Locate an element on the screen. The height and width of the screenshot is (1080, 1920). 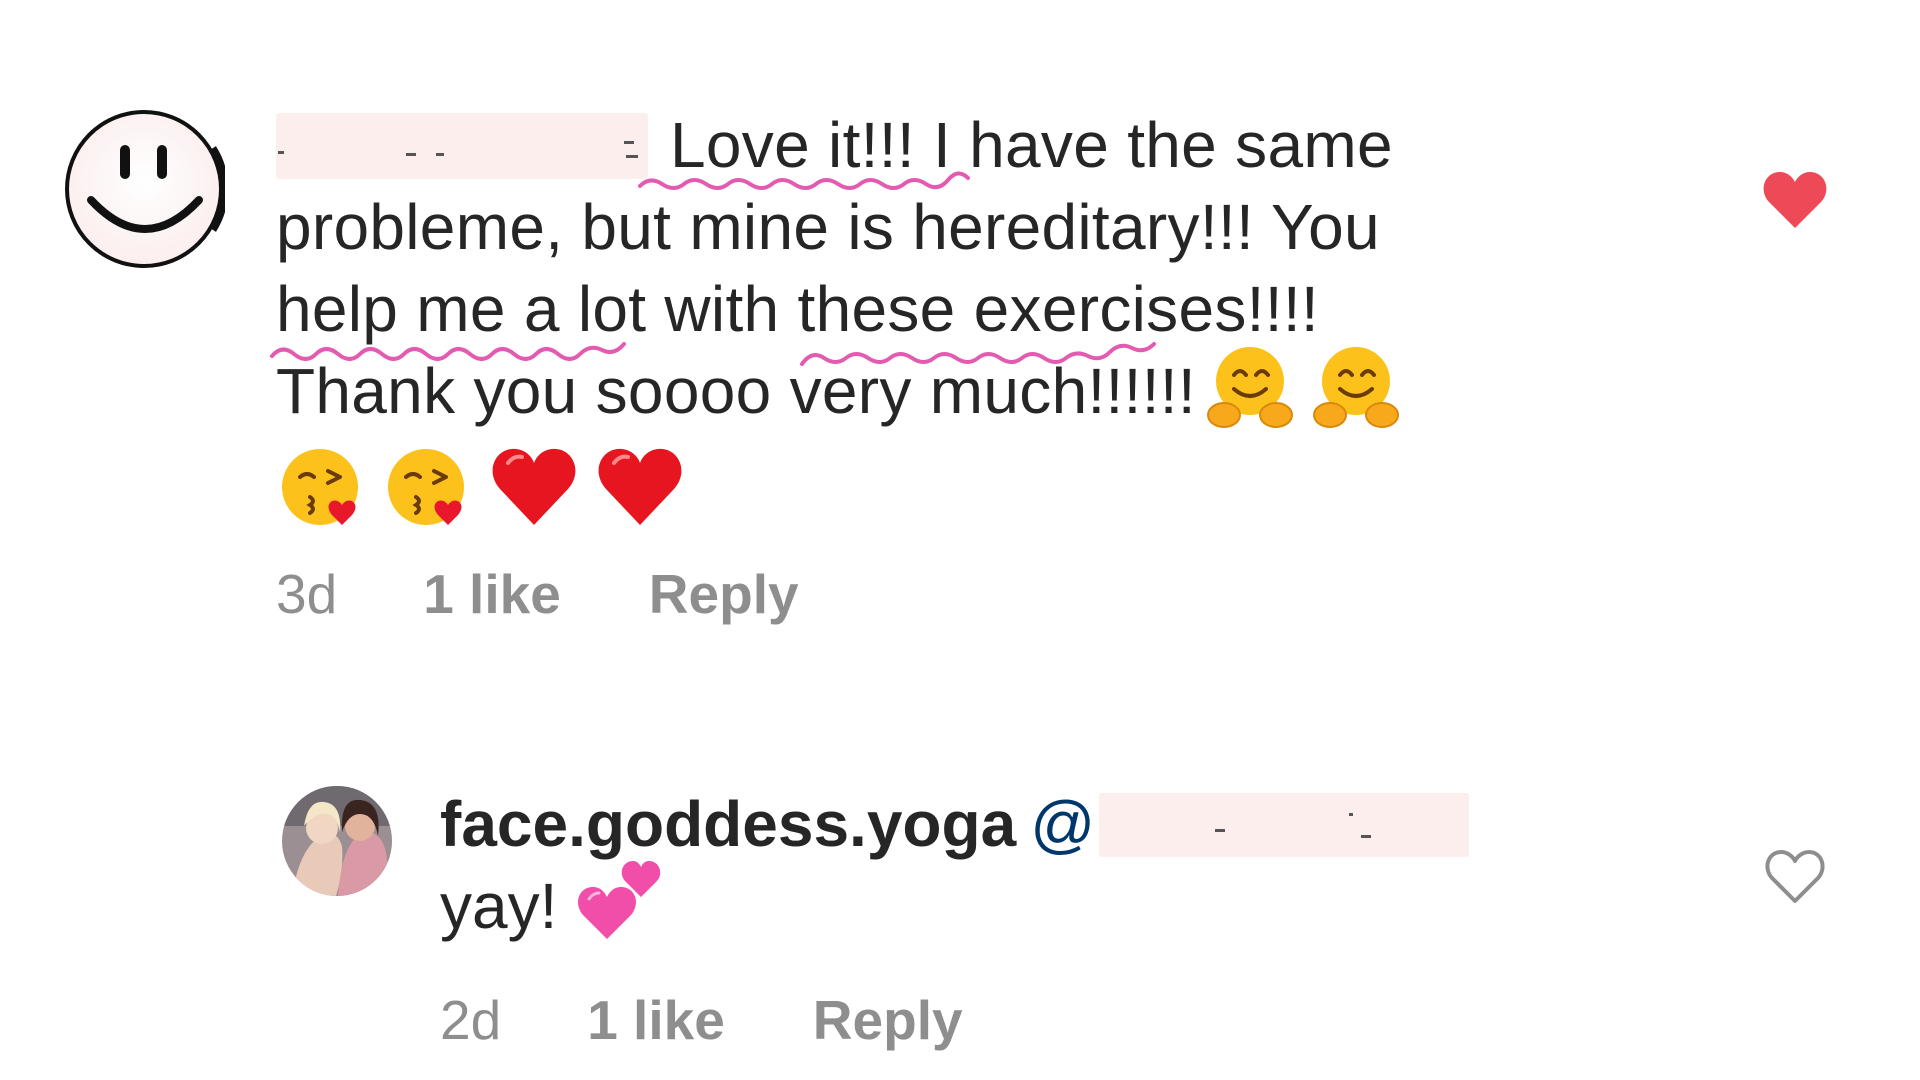
redacted-username is located at coordinates (462, 146).